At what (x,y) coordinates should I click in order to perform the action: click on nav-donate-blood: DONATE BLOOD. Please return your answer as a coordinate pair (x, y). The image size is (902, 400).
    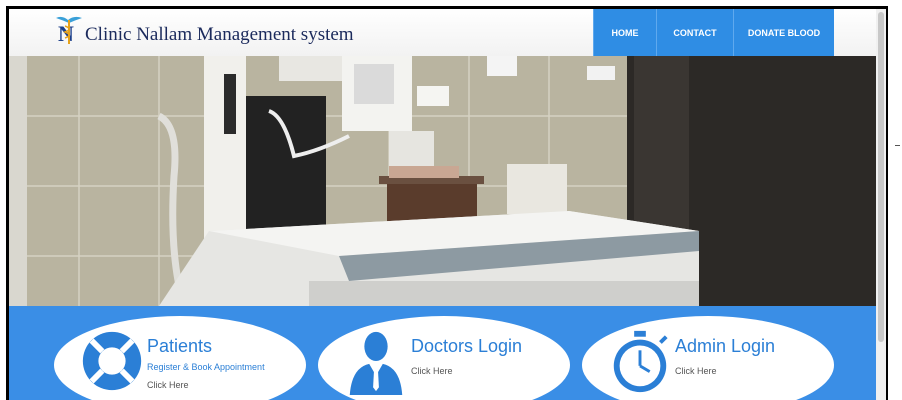
    Looking at the image, I should click on (783, 32).